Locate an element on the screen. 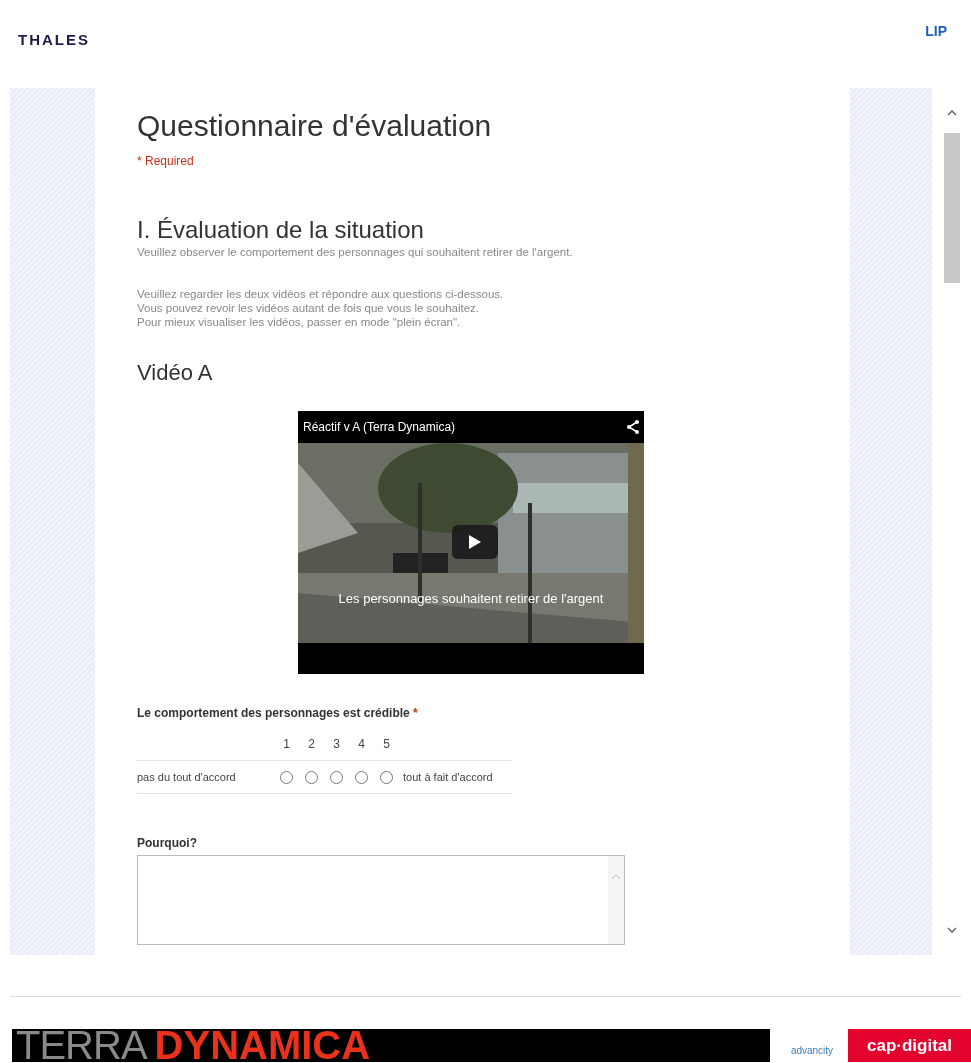  scale-high-label: tout à fait d'accord is located at coordinates (448, 777).